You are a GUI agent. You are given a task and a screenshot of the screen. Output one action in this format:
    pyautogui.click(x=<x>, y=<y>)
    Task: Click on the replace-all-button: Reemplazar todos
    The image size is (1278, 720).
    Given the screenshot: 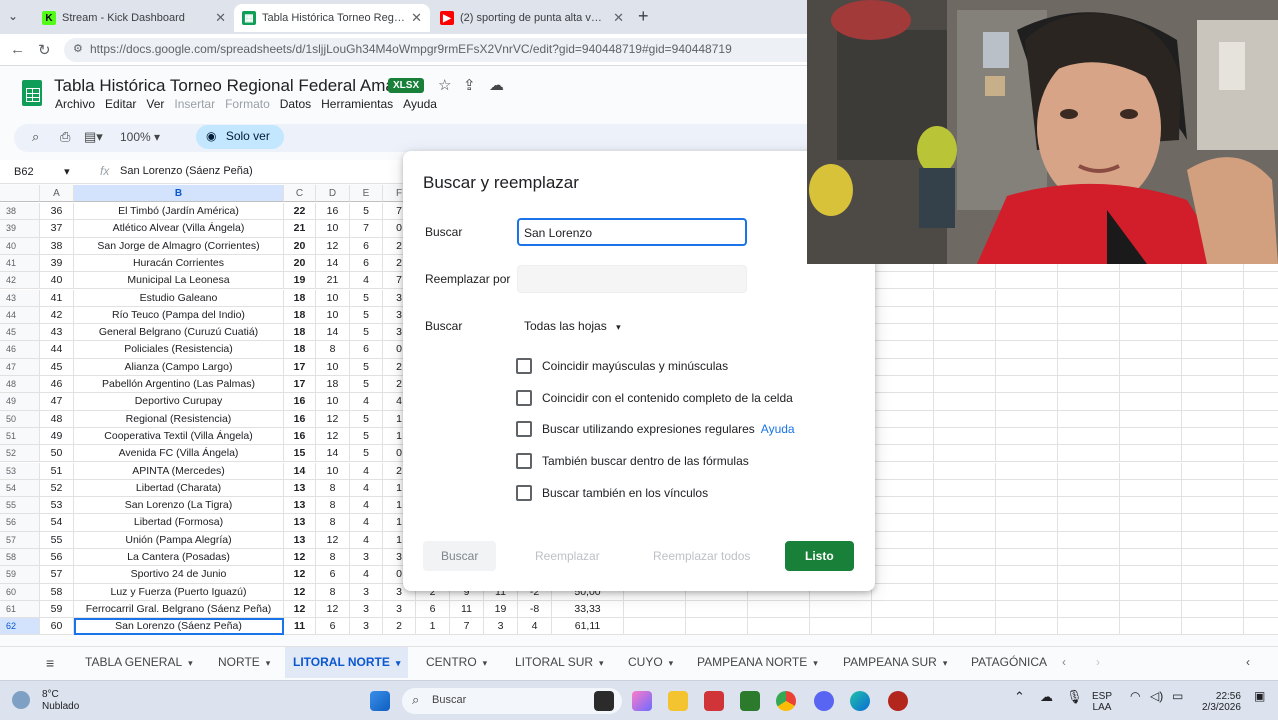 What is the action you would take?
    pyautogui.click(x=701, y=556)
    